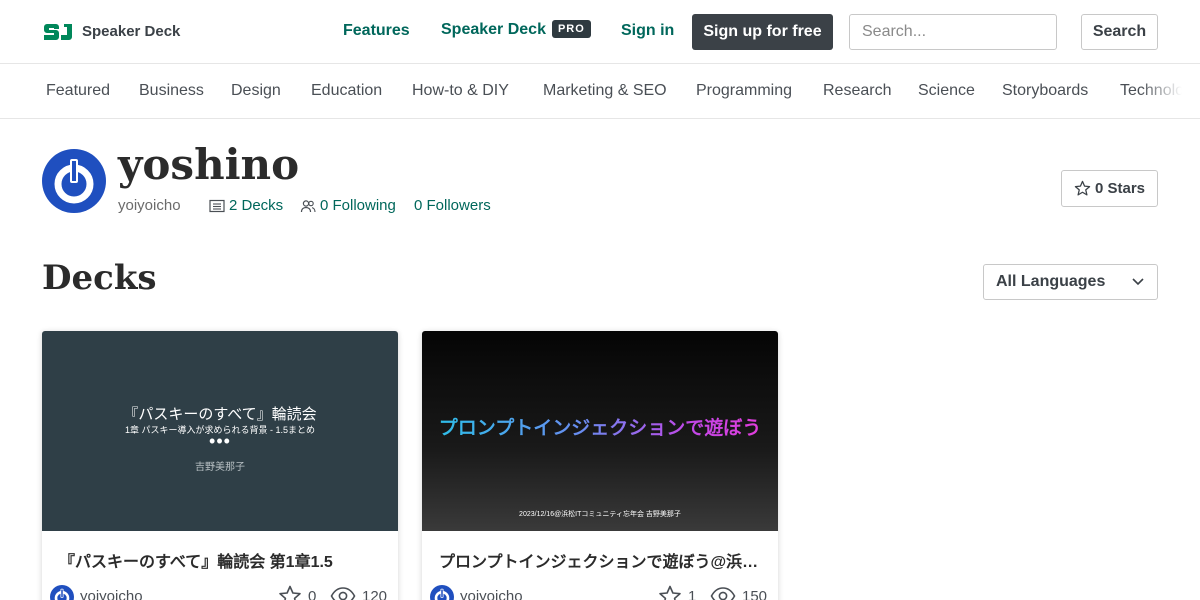 The image size is (1200, 600). What do you see at coordinates (358, 205) in the screenshot?
I see `following-label: 0 Following` at bounding box center [358, 205].